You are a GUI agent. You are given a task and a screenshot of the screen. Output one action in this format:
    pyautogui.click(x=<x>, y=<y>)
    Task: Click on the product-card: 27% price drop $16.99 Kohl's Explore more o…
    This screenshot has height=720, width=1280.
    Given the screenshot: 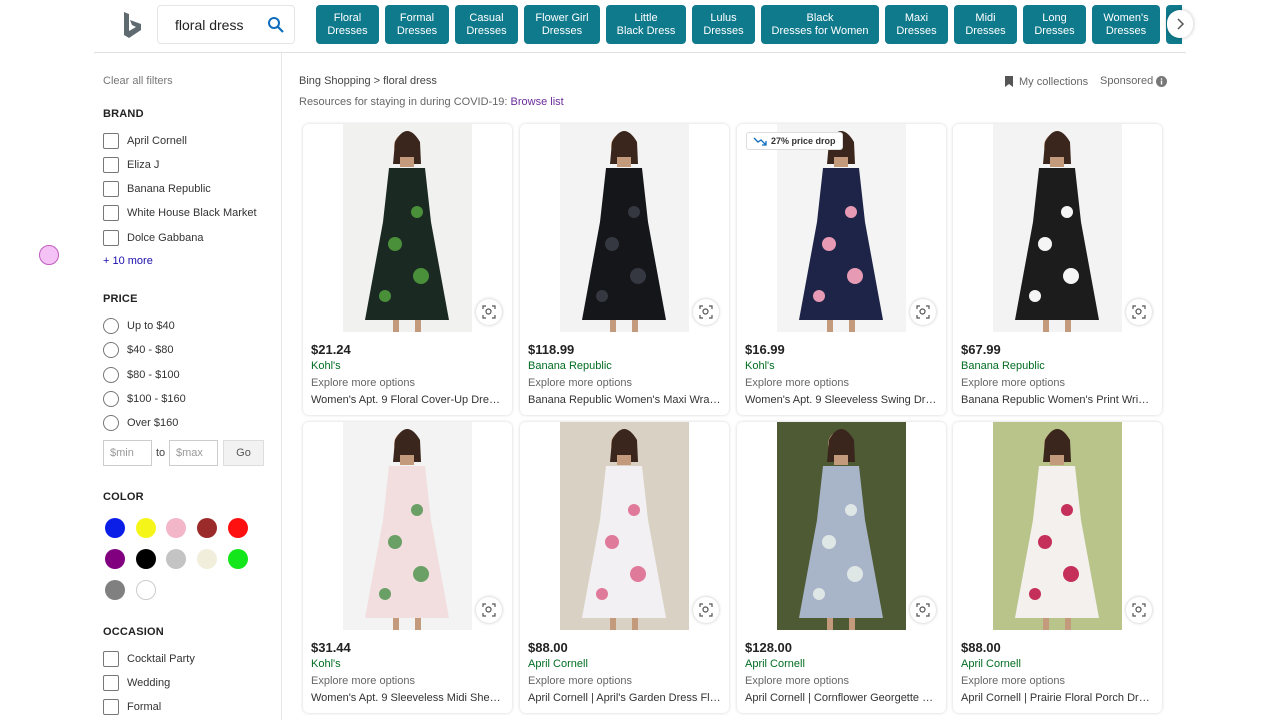 What is the action you would take?
    pyautogui.click(x=841, y=269)
    